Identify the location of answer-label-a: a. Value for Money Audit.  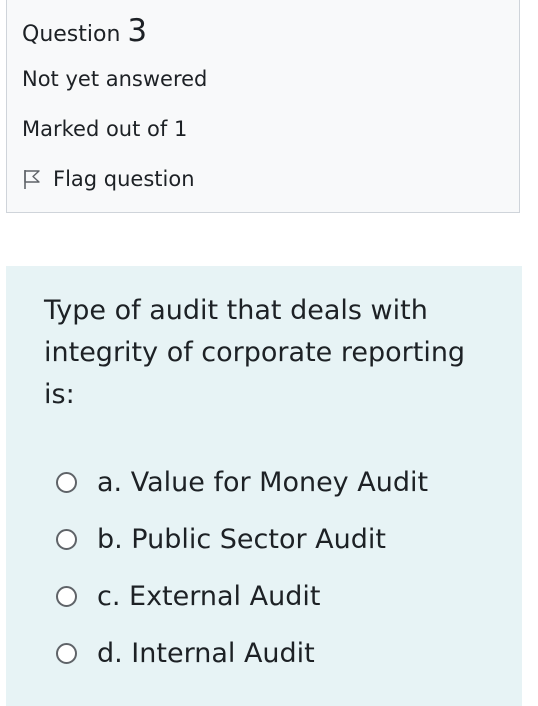
(263, 482).